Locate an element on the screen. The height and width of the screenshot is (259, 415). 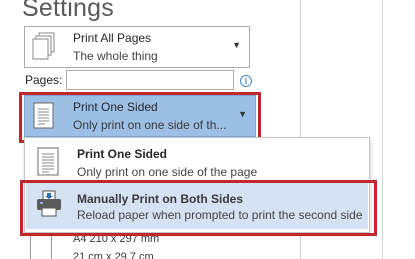
print-range-description: The whole thing is located at coordinates (115, 56).